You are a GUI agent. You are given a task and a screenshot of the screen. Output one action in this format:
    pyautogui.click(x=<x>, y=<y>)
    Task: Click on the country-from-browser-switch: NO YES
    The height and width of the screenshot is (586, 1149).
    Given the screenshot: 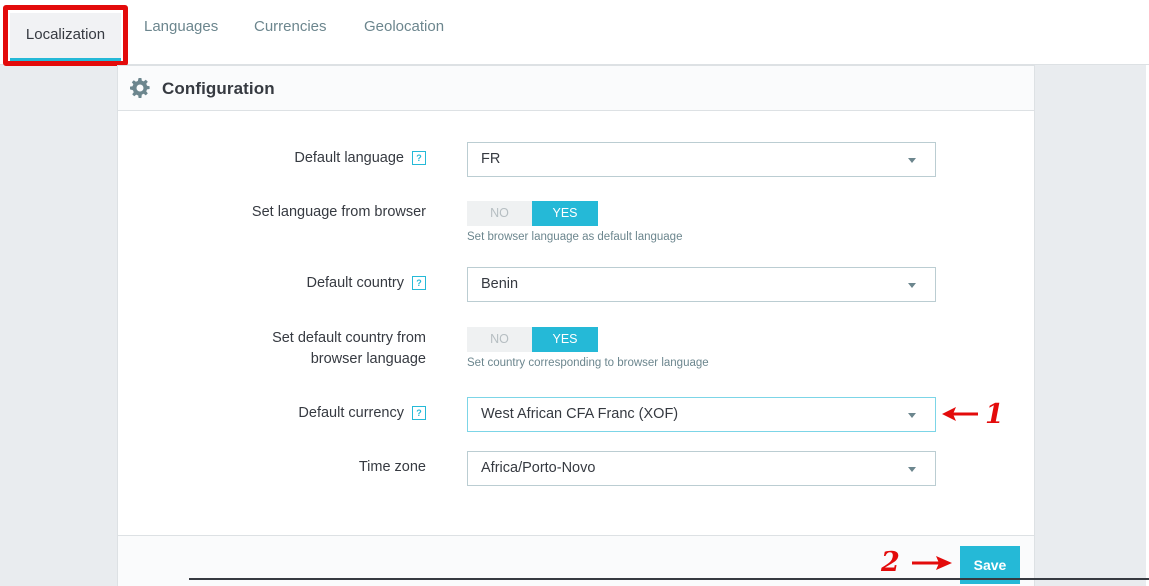 What is the action you would take?
    pyautogui.click(x=532, y=339)
    